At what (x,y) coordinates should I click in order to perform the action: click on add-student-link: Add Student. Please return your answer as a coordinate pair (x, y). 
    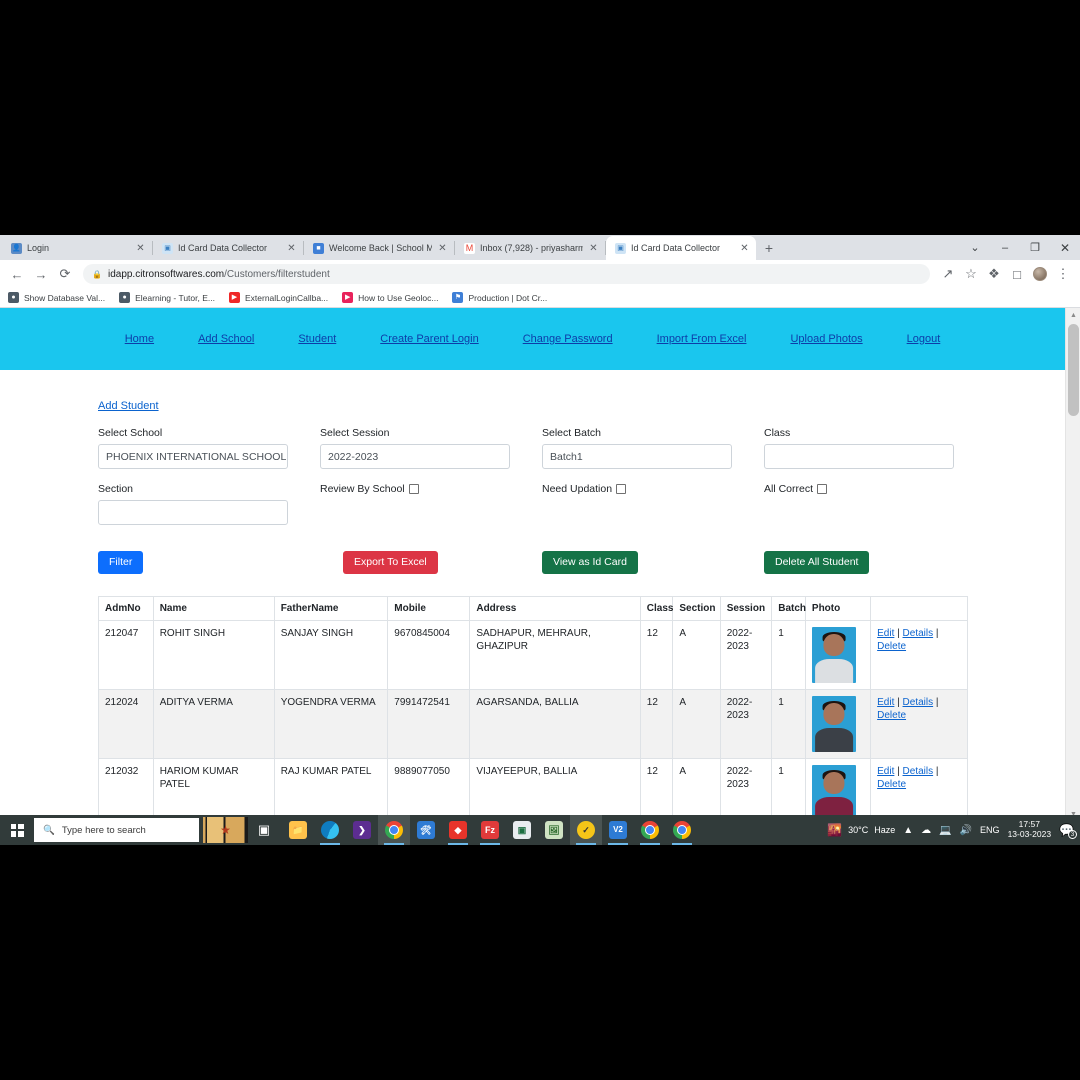
    Looking at the image, I should click on (128, 406).